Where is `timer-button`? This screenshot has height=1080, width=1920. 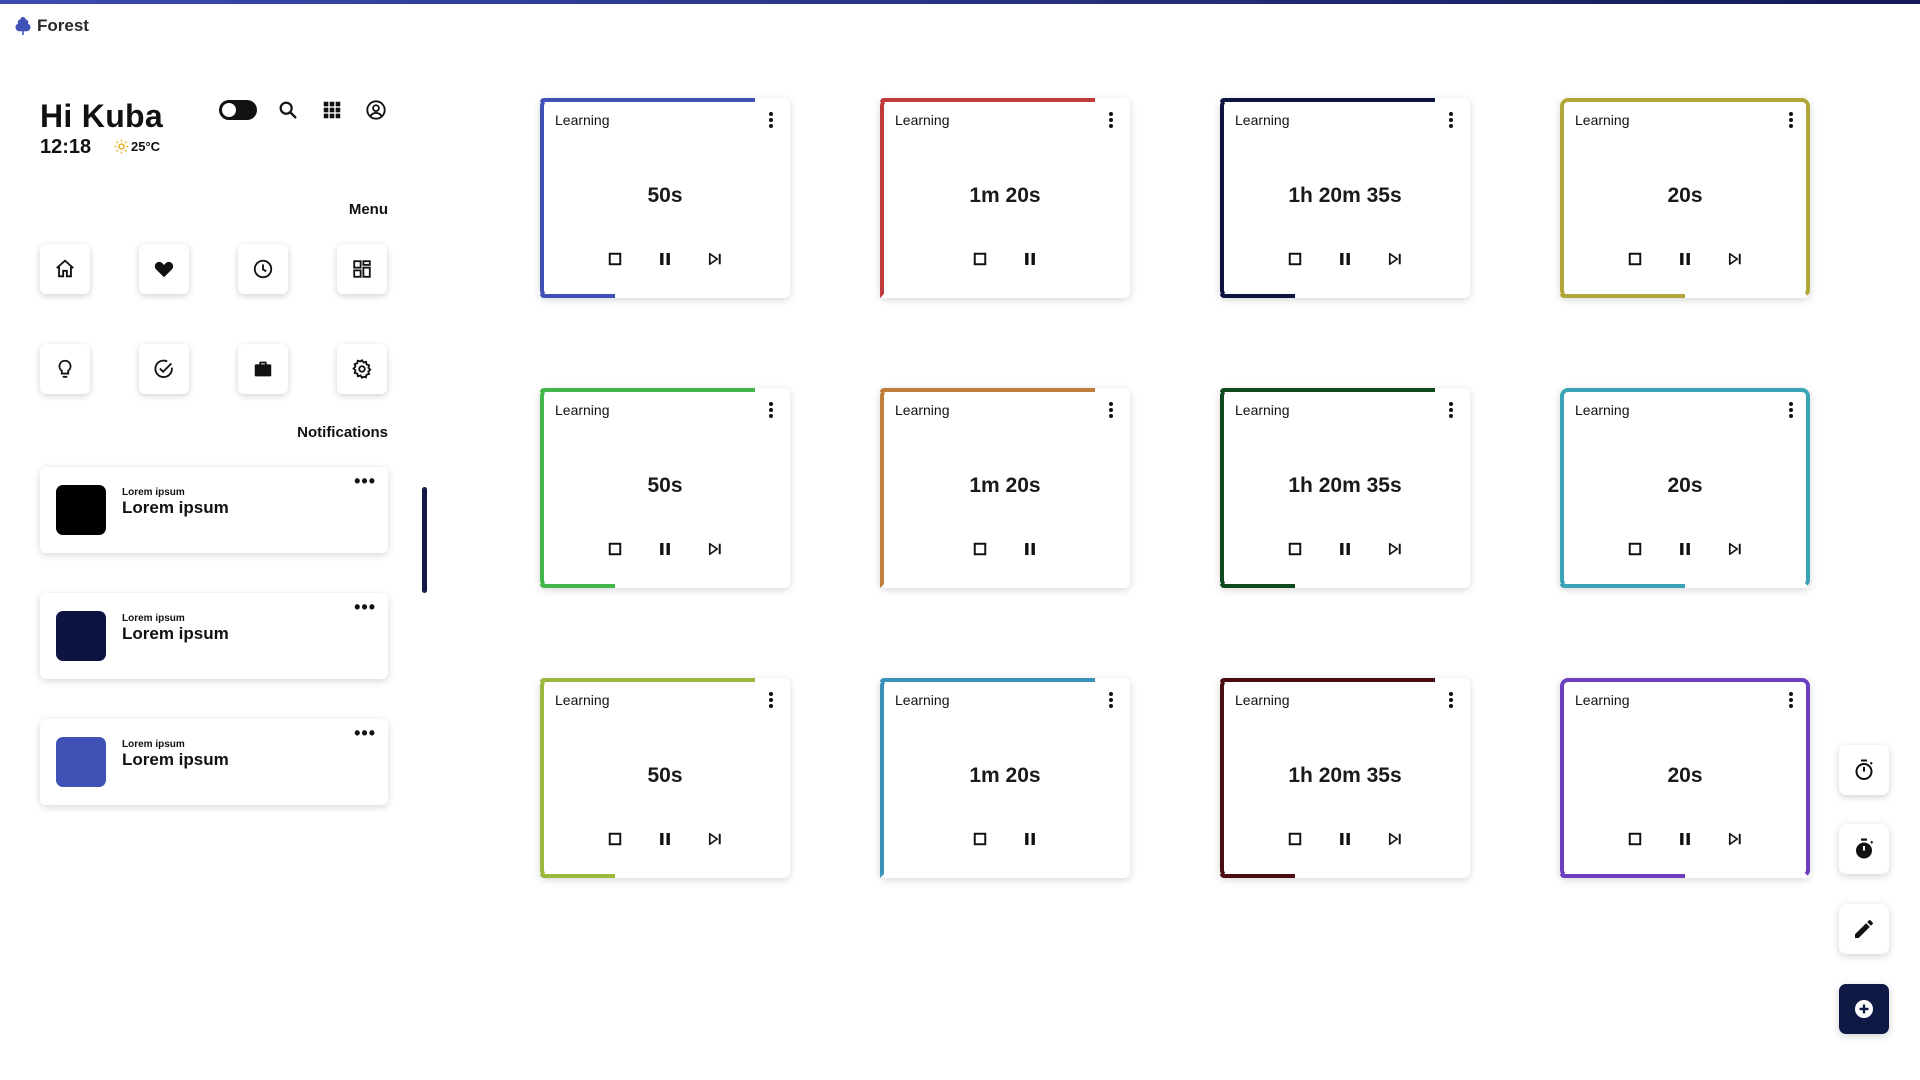 timer-button is located at coordinates (1864, 849).